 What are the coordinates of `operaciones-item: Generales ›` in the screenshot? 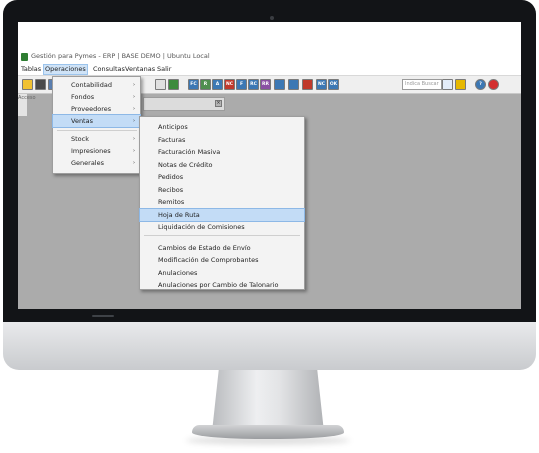 It's located at (96, 163).